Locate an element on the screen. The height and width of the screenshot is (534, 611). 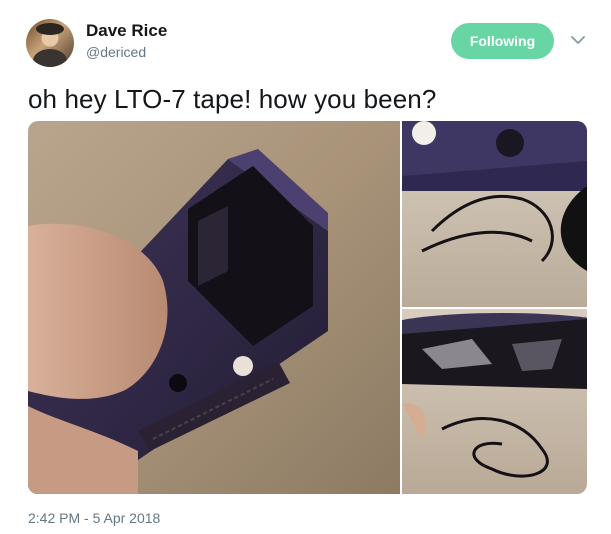
tape-reel-photo is located at coordinates (494, 214).